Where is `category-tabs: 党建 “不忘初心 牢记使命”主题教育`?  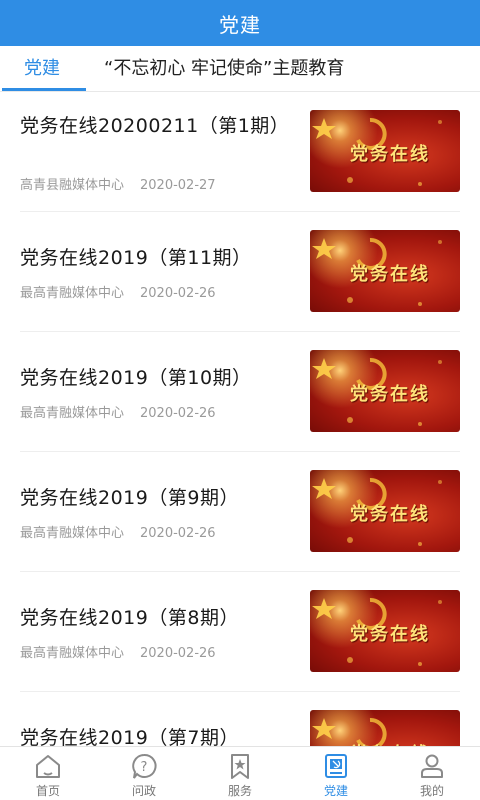 category-tabs: 党建 “不忘初心 牢记使命”主题教育 is located at coordinates (240, 69).